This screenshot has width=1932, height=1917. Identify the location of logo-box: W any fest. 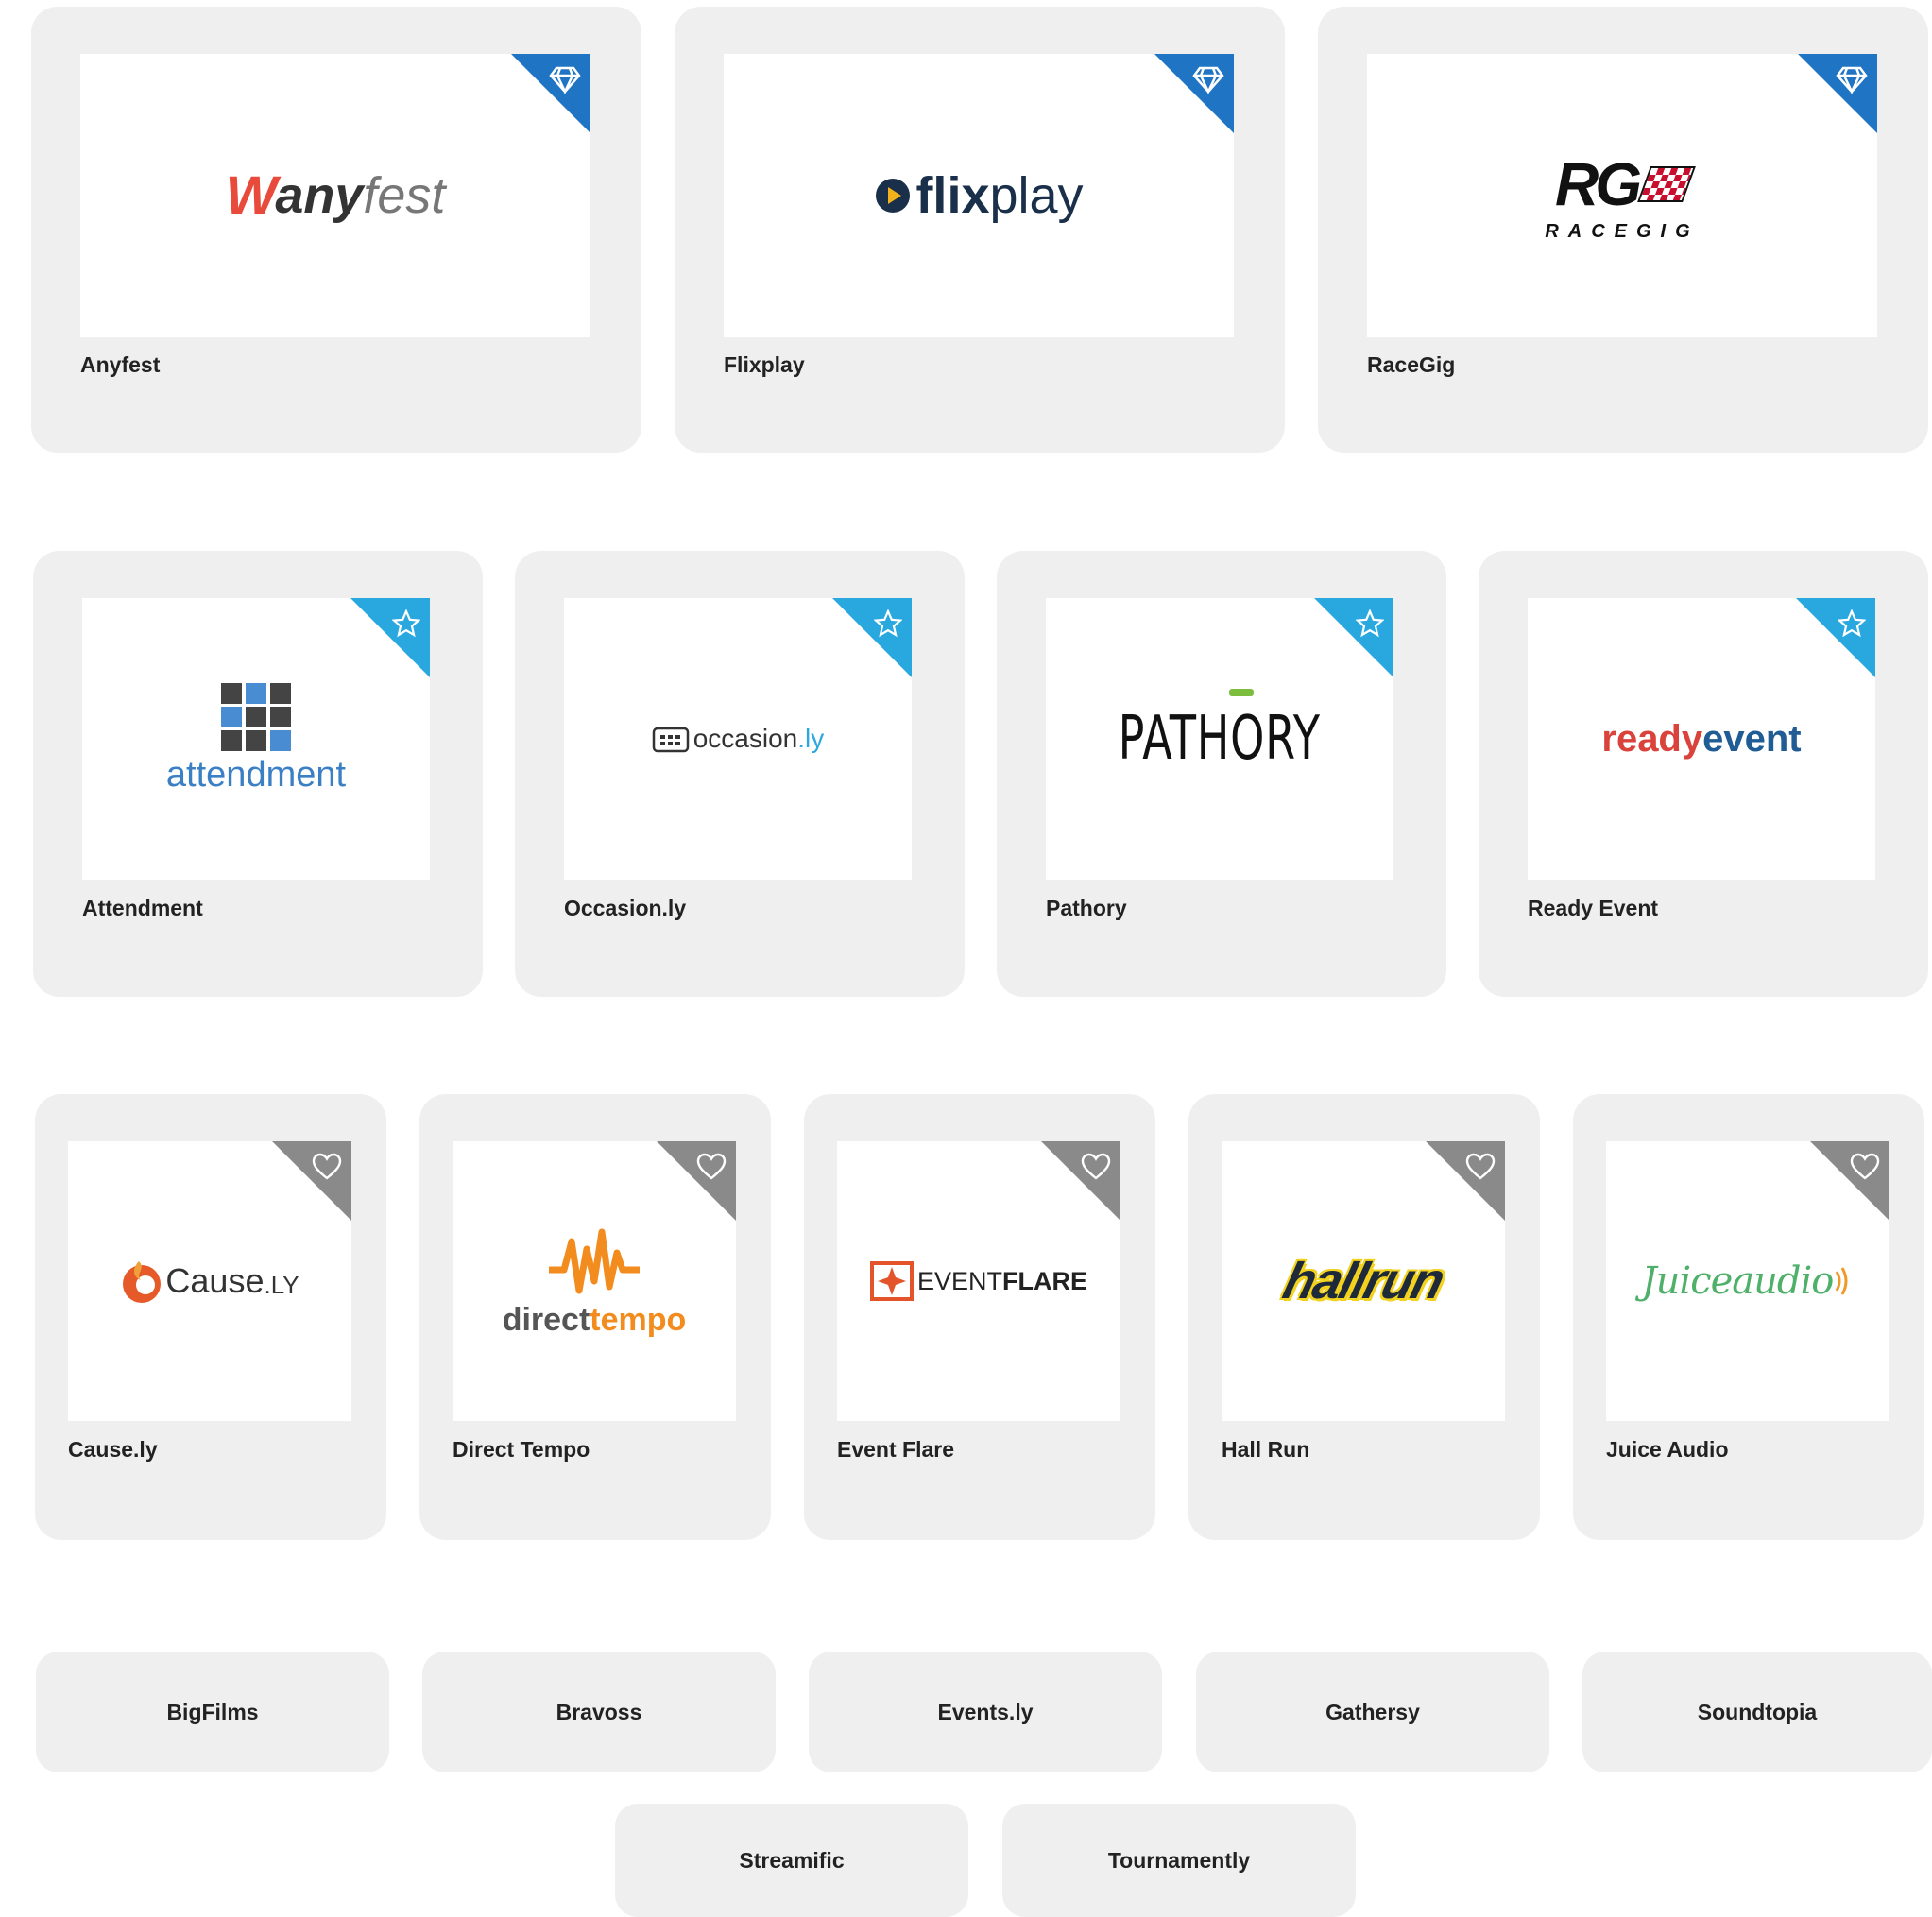
(335, 196).